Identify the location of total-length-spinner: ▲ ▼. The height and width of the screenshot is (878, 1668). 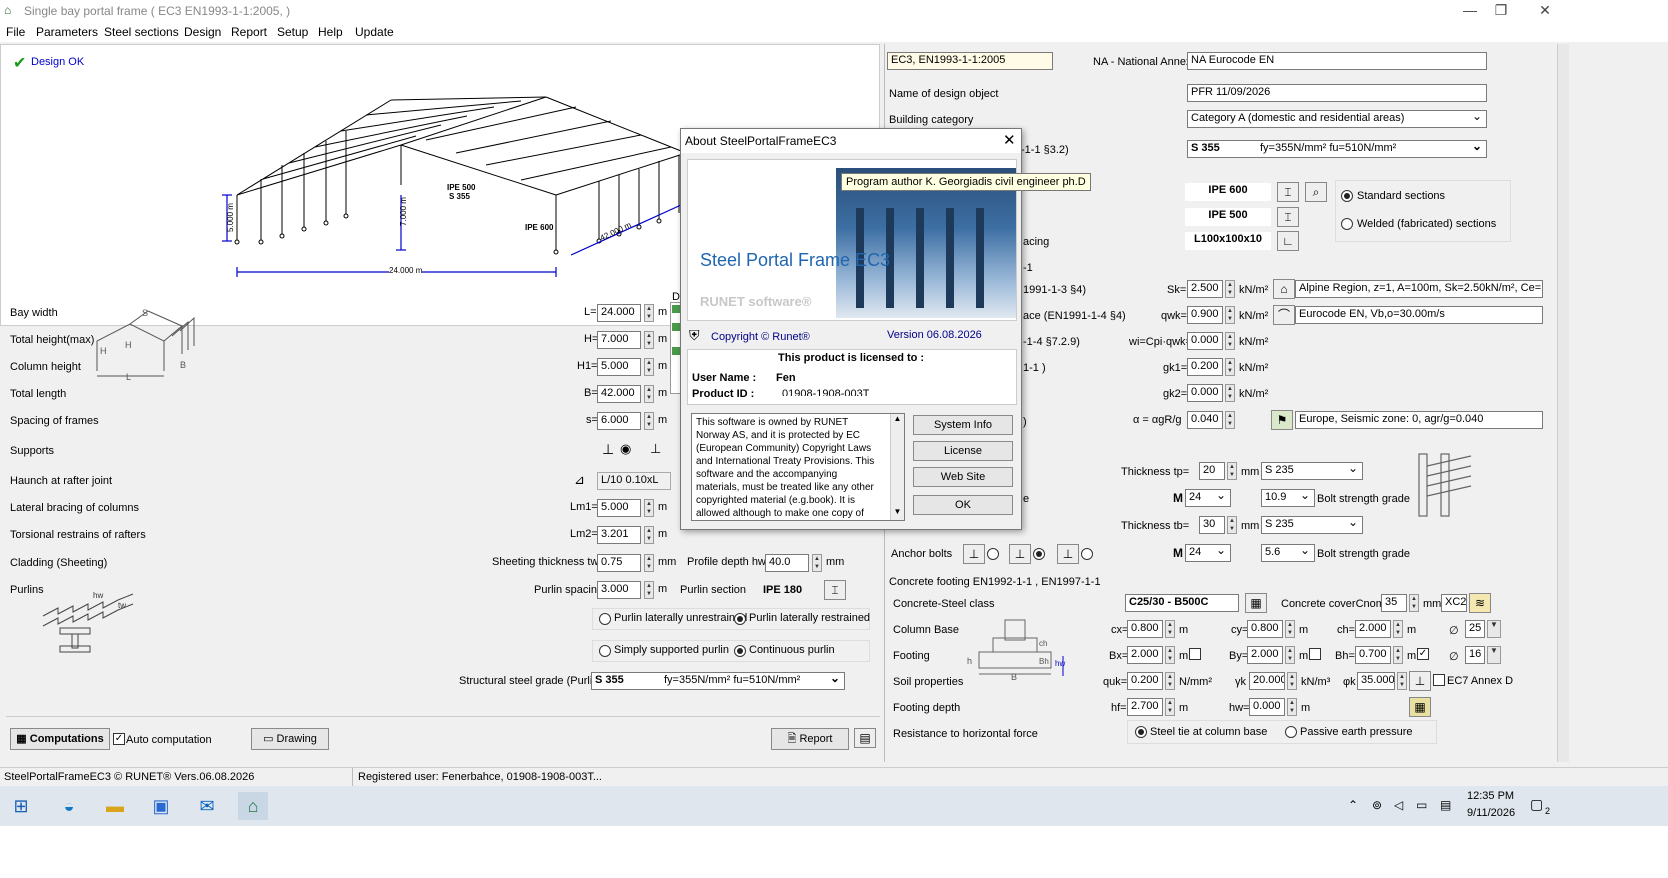
(649, 394).